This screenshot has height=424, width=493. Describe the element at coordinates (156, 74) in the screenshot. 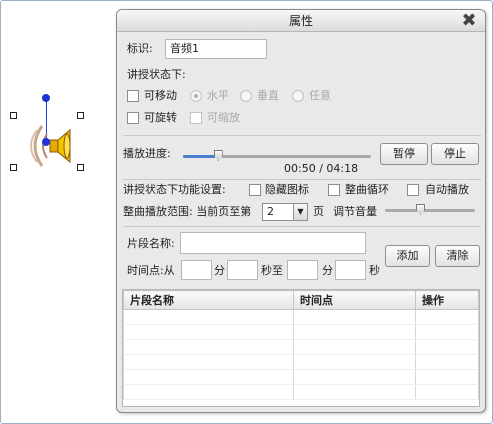

I see `teaching-header: 讲授状态下:` at that location.